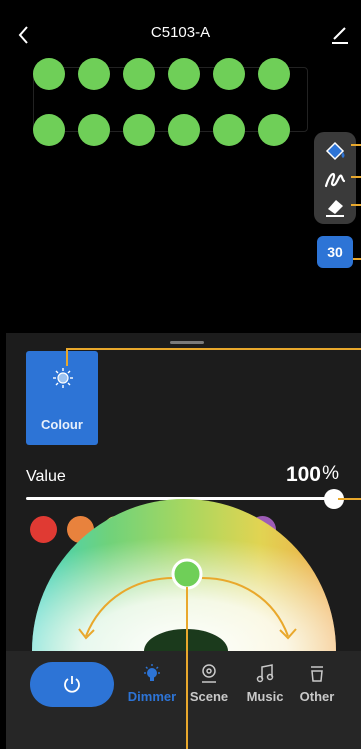  What do you see at coordinates (152, 672) in the screenshot?
I see `bulb-icon` at bounding box center [152, 672].